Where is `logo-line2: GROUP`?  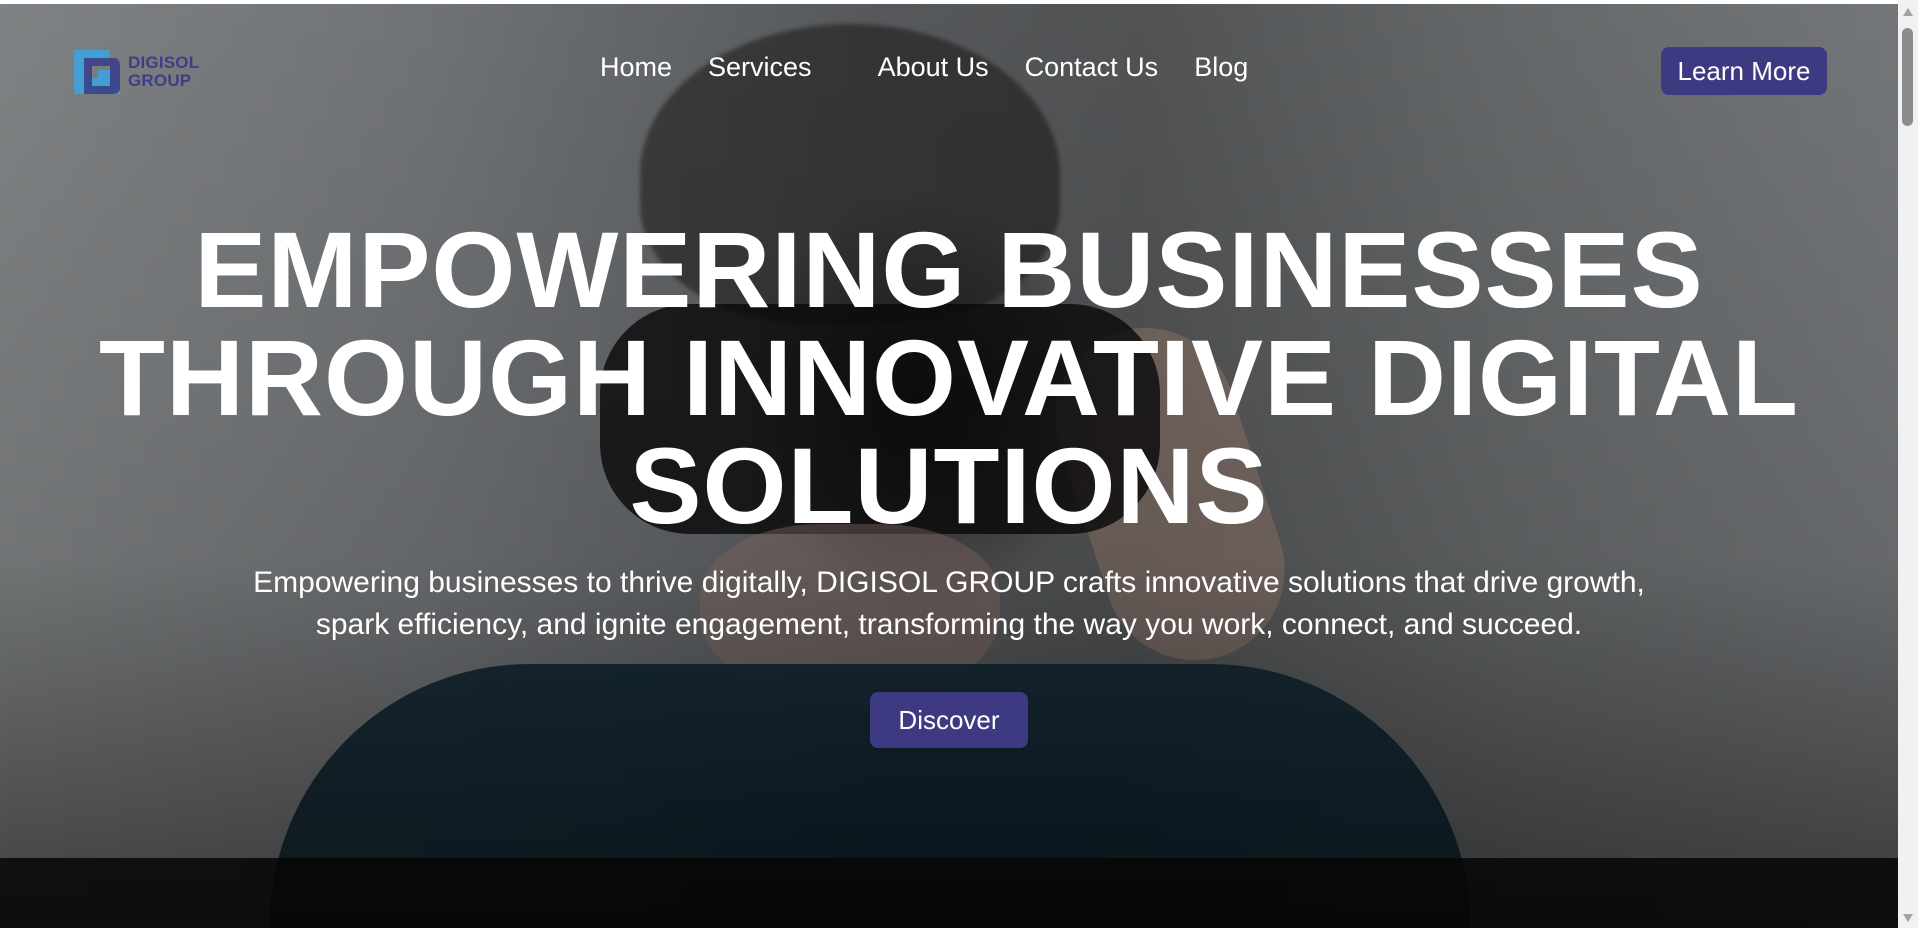 logo-line2: GROUP is located at coordinates (160, 80).